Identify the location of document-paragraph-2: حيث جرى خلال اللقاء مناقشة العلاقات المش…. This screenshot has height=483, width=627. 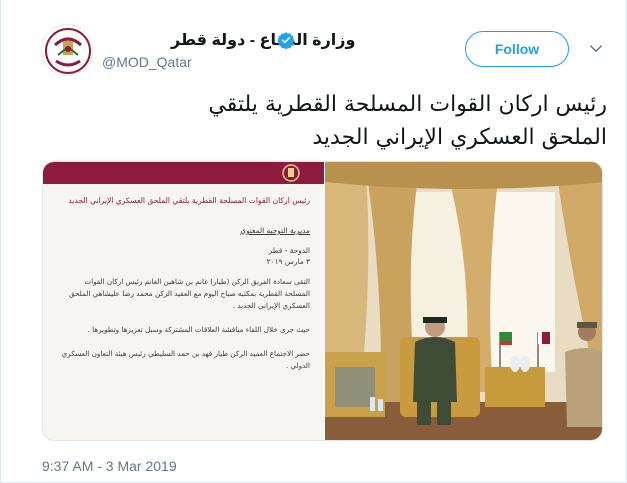
(198, 329).